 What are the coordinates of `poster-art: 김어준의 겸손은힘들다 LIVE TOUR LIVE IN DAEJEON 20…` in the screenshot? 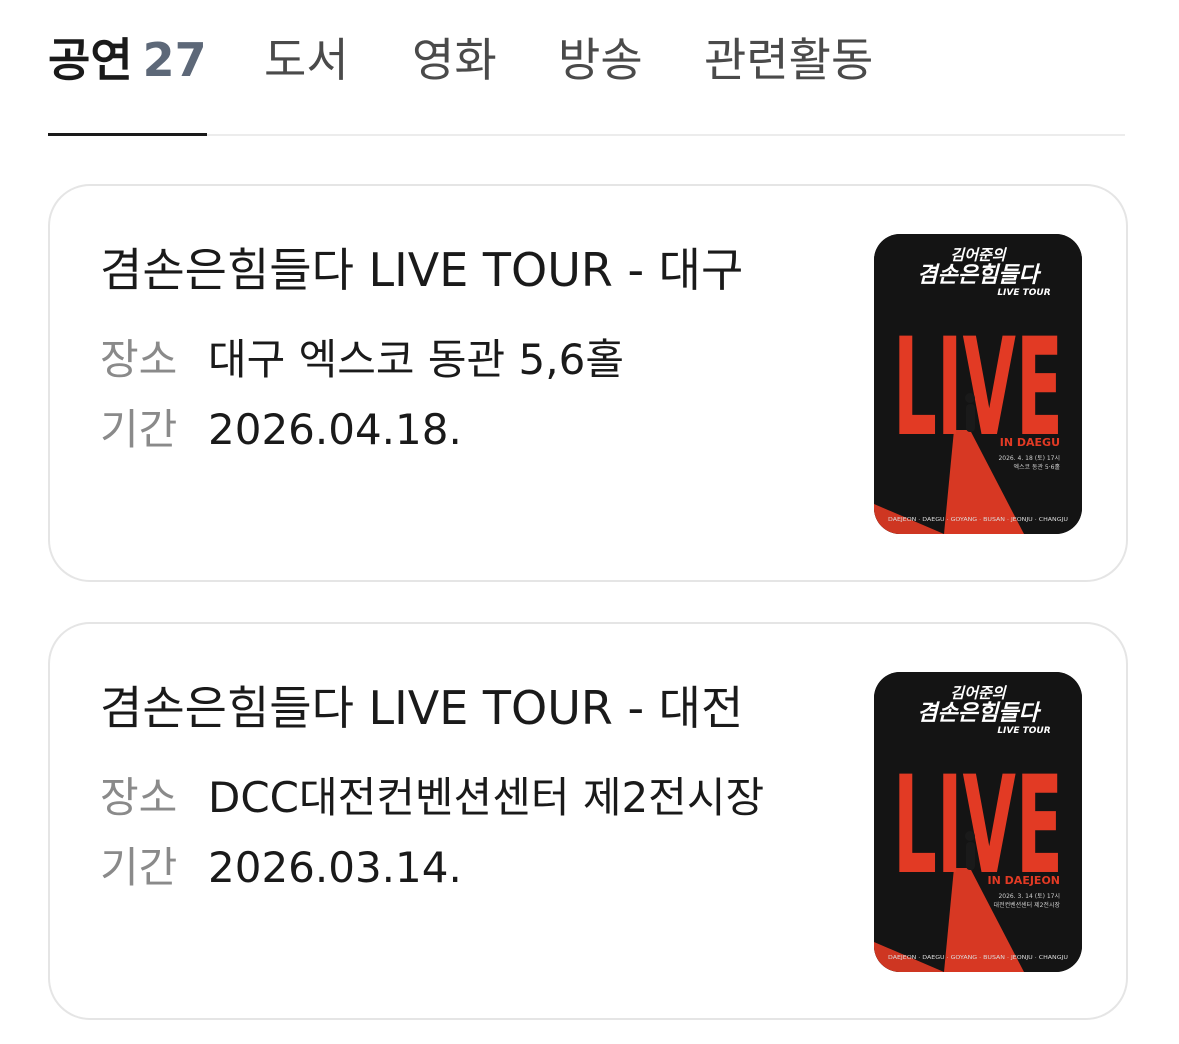 It's located at (978, 822).